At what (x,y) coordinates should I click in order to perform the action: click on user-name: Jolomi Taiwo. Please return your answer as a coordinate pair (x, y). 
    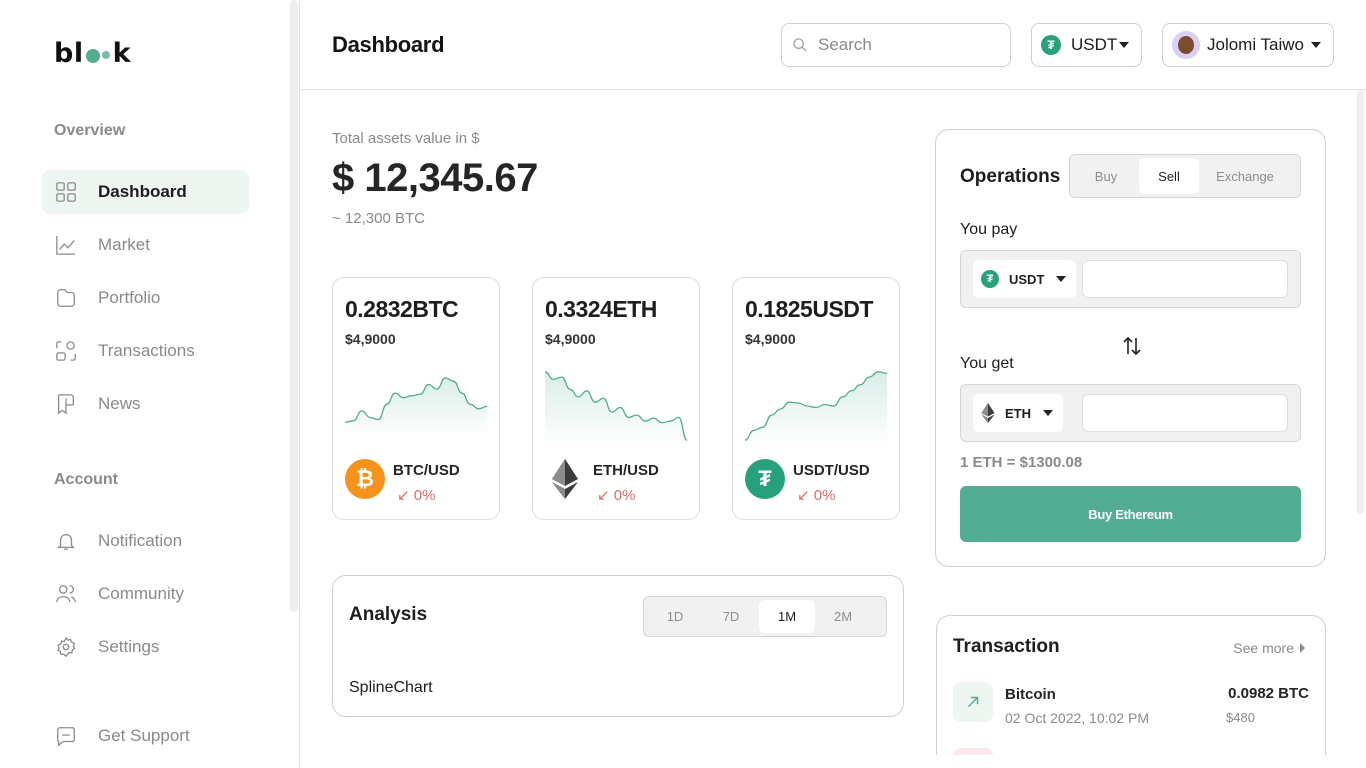
    Looking at the image, I should click on (1256, 44).